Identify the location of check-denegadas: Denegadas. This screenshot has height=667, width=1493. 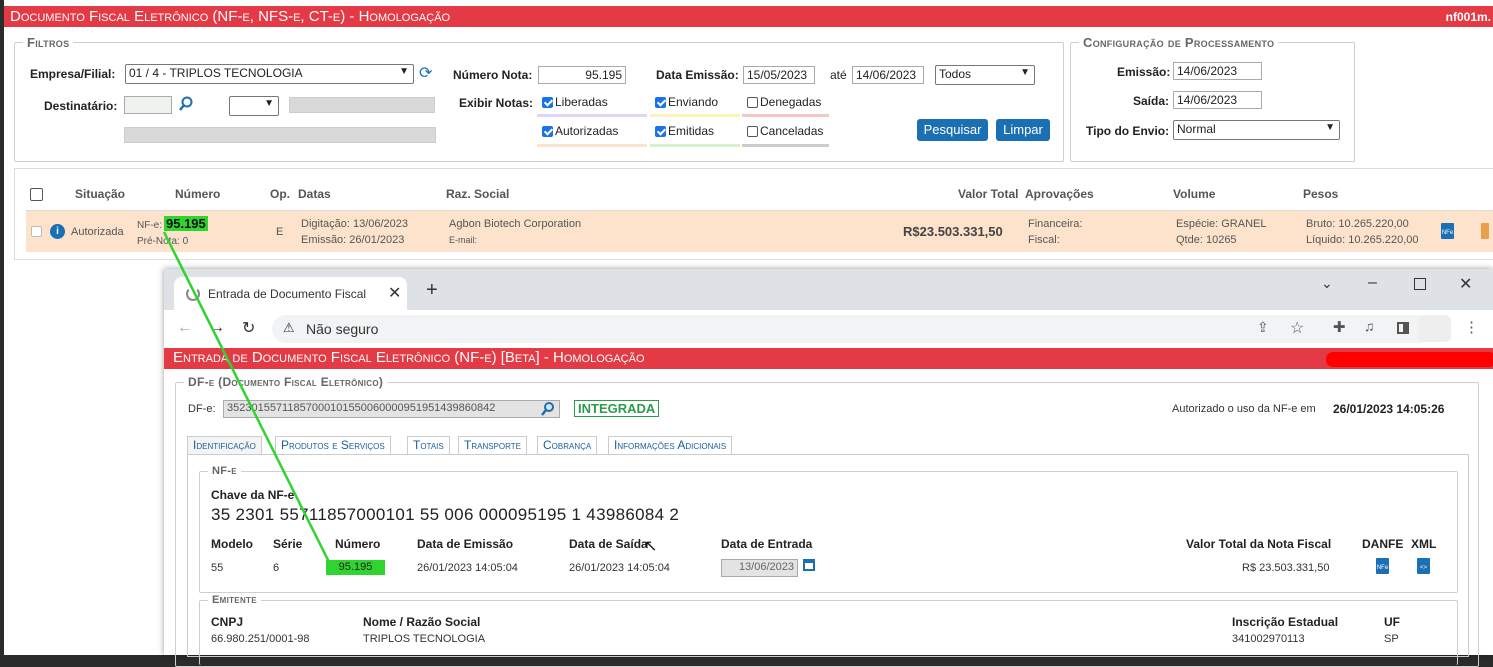
(784, 102).